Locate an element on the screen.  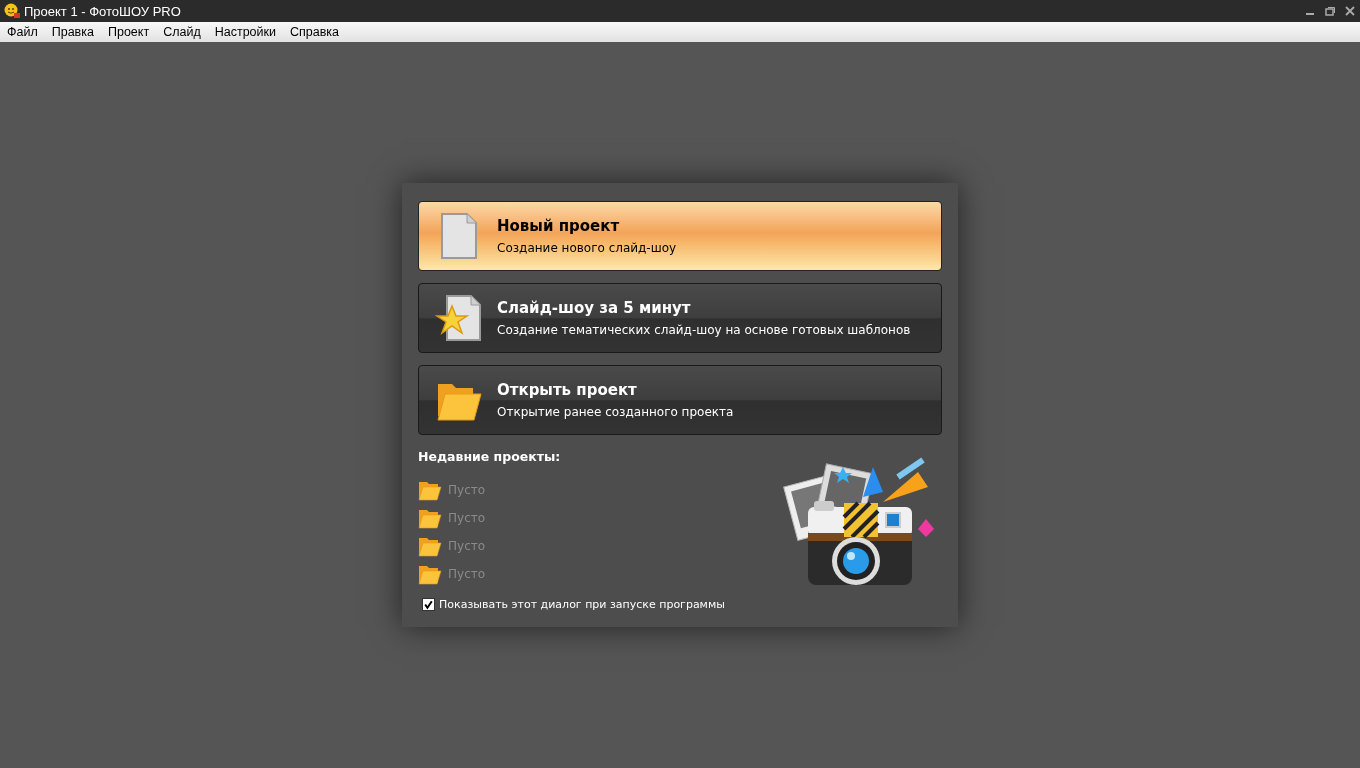
restore-icon is located at coordinates (1330, 11).